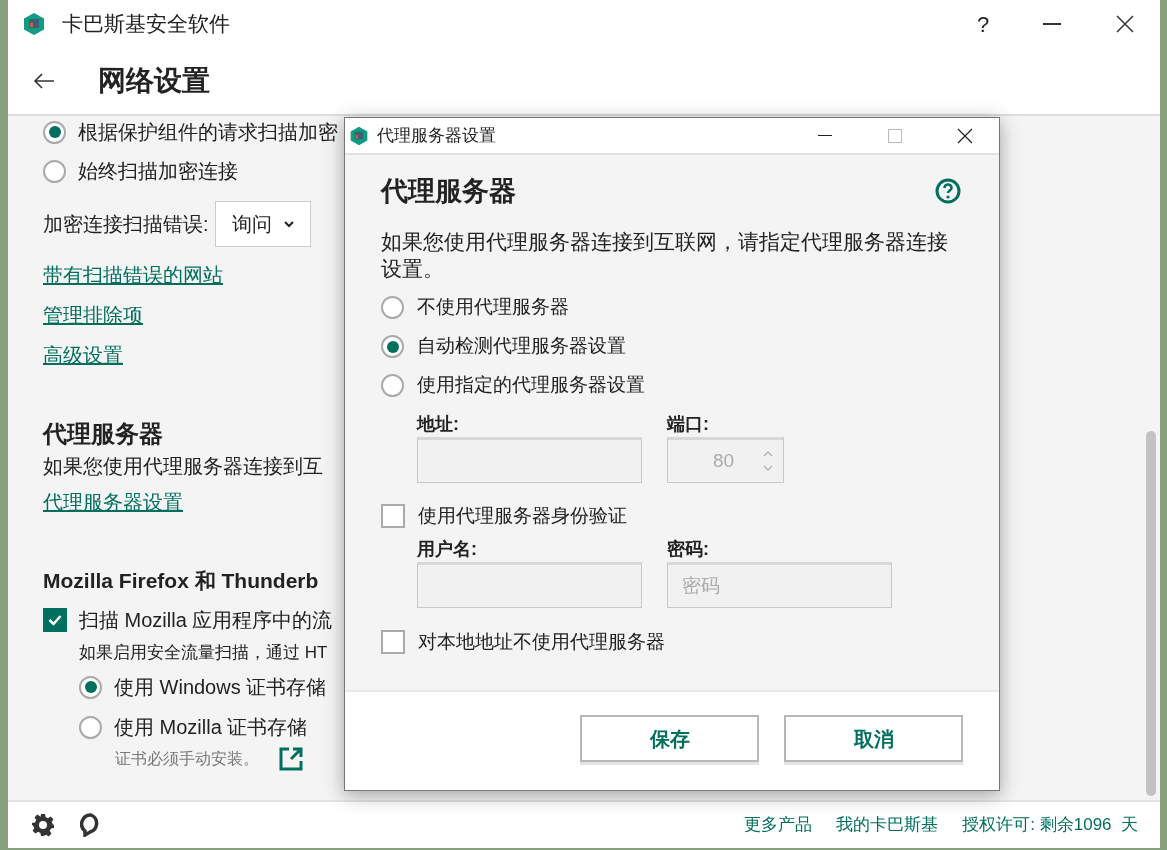 This screenshot has width=1167, height=850. I want to click on description-text: 如果您使用代理服务器连接到互联网，请指定代理服务器连接设置。, so click(665, 255).